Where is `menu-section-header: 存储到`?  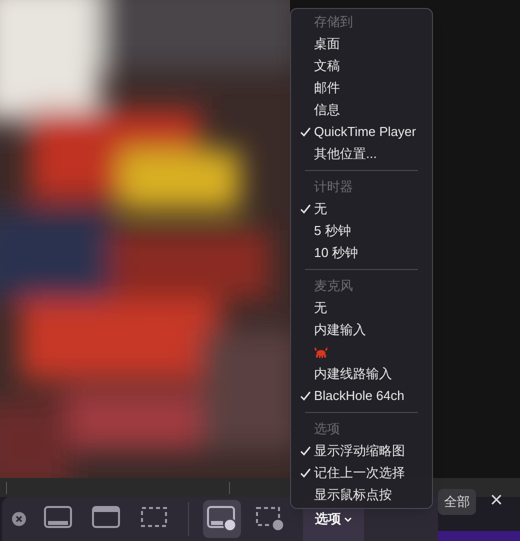
menu-section-header: 存储到 is located at coordinates (333, 22).